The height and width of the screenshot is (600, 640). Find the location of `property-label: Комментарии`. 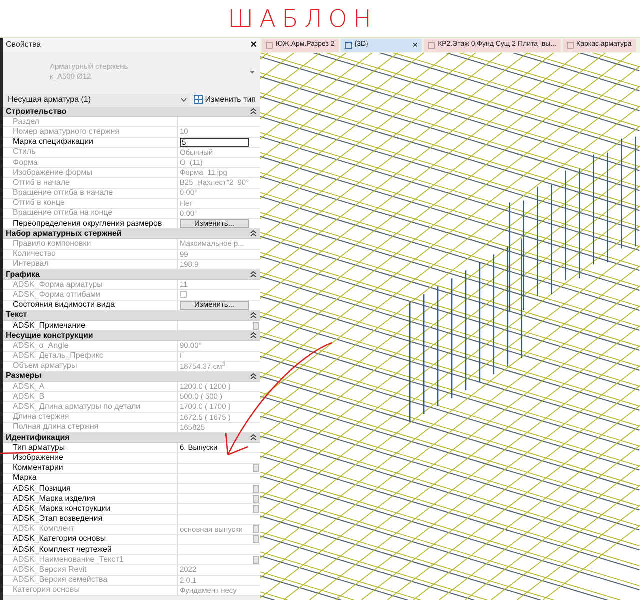

property-label: Комментарии is located at coordinates (38, 468).